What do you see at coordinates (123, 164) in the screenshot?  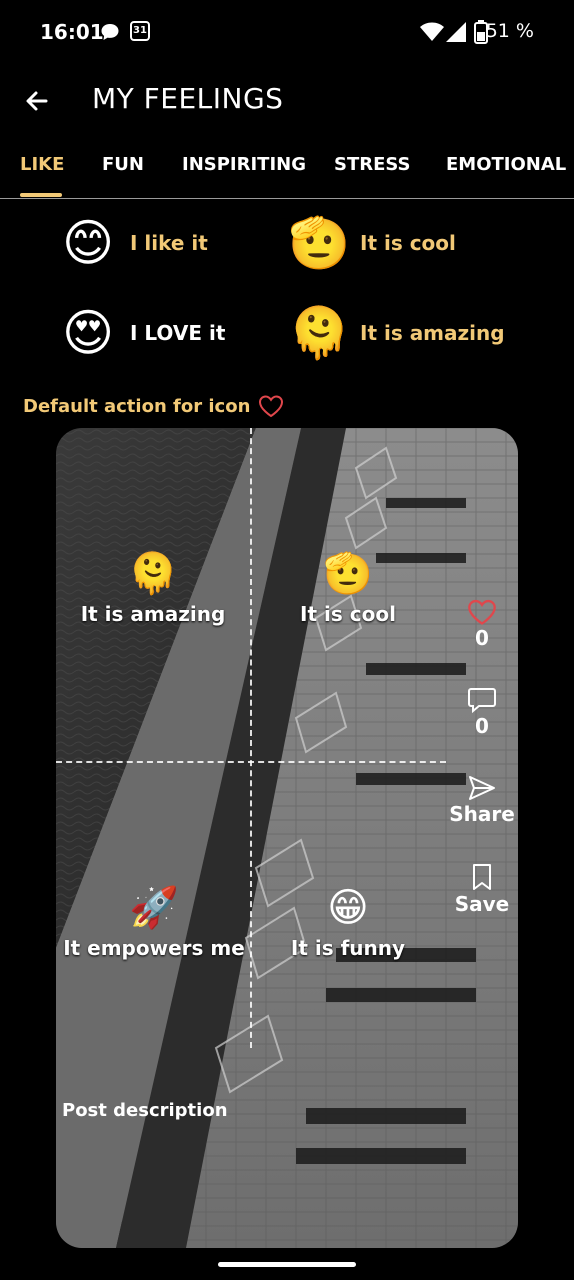 I see `tab-fun: FUN` at bounding box center [123, 164].